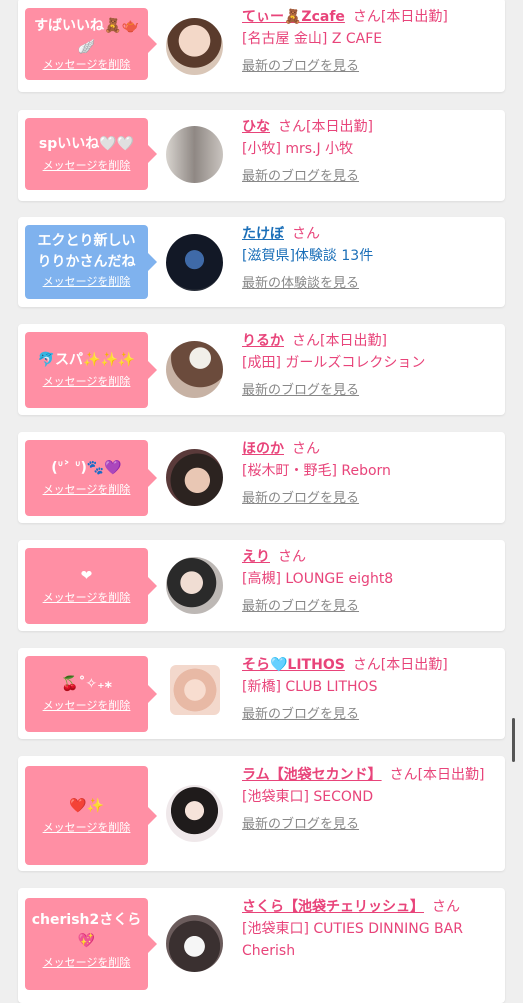 The image size is (523, 1003). I want to click on message-bubble: エクとり新しいりりかさんだね メッセージを削除, so click(91, 262).